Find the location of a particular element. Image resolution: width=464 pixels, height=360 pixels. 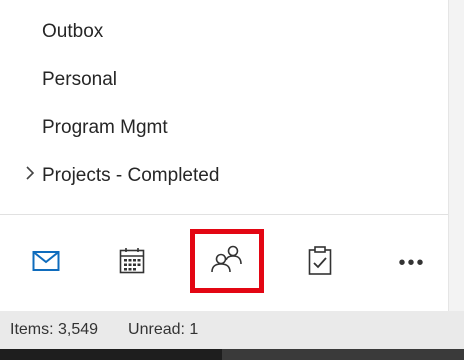

items-count: Items: 3,549 is located at coordinates (54, 329).